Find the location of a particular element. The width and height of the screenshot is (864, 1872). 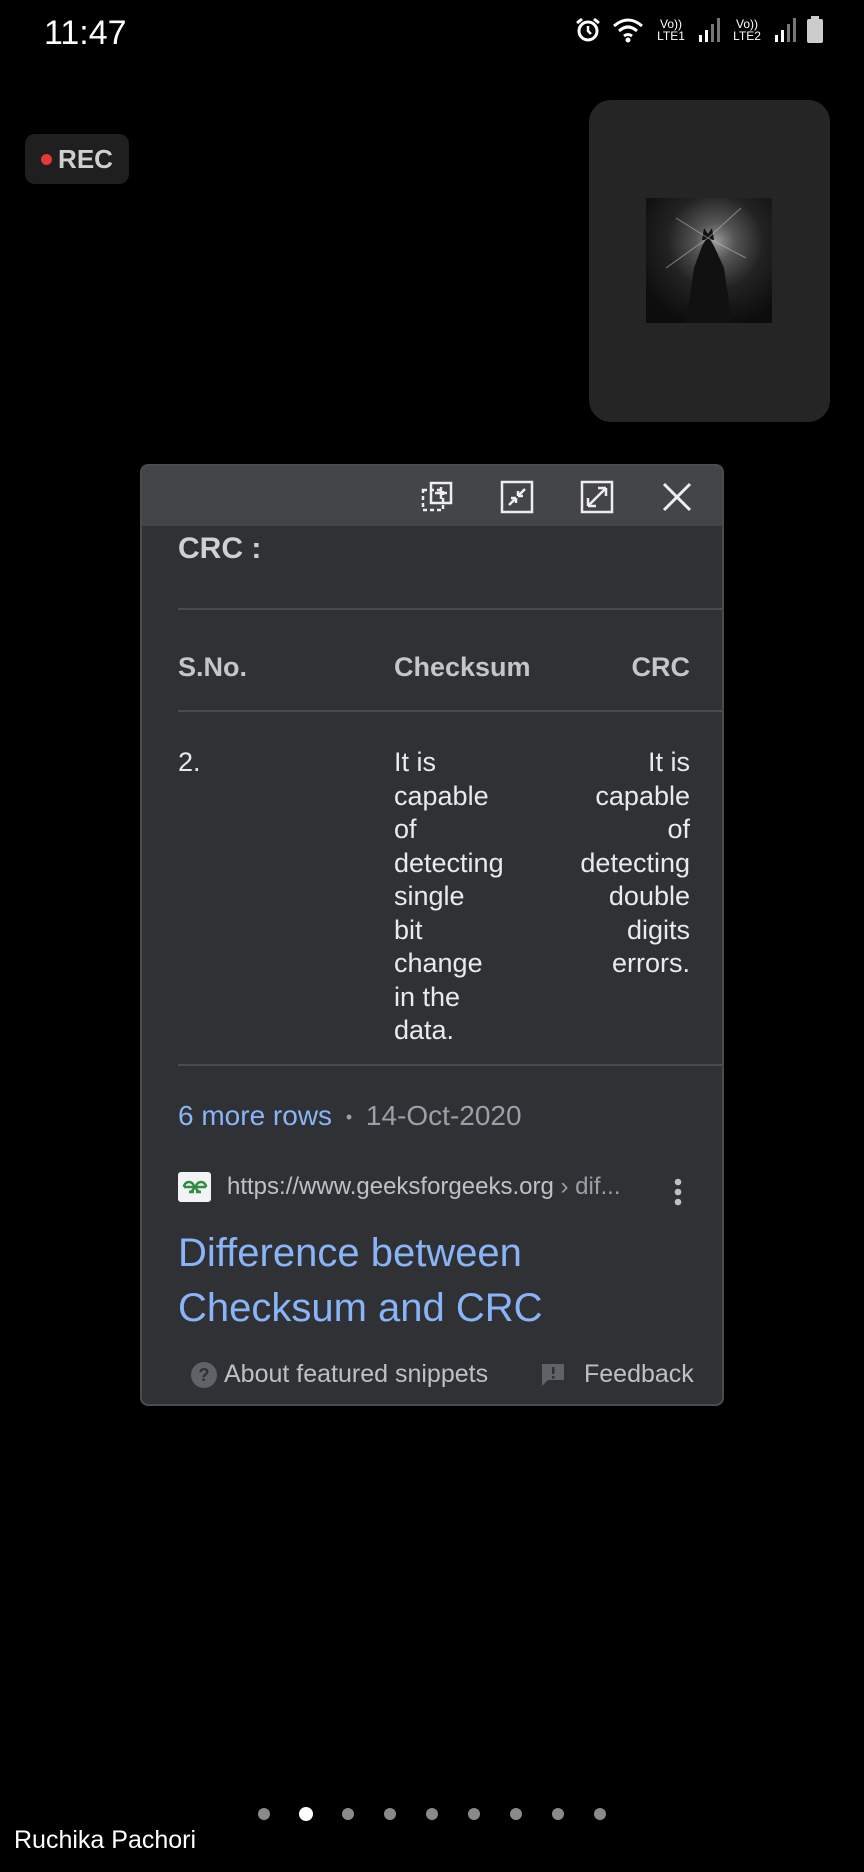

about-snippets-button: ? About featured snippets is located at coordinates (339, 1374).